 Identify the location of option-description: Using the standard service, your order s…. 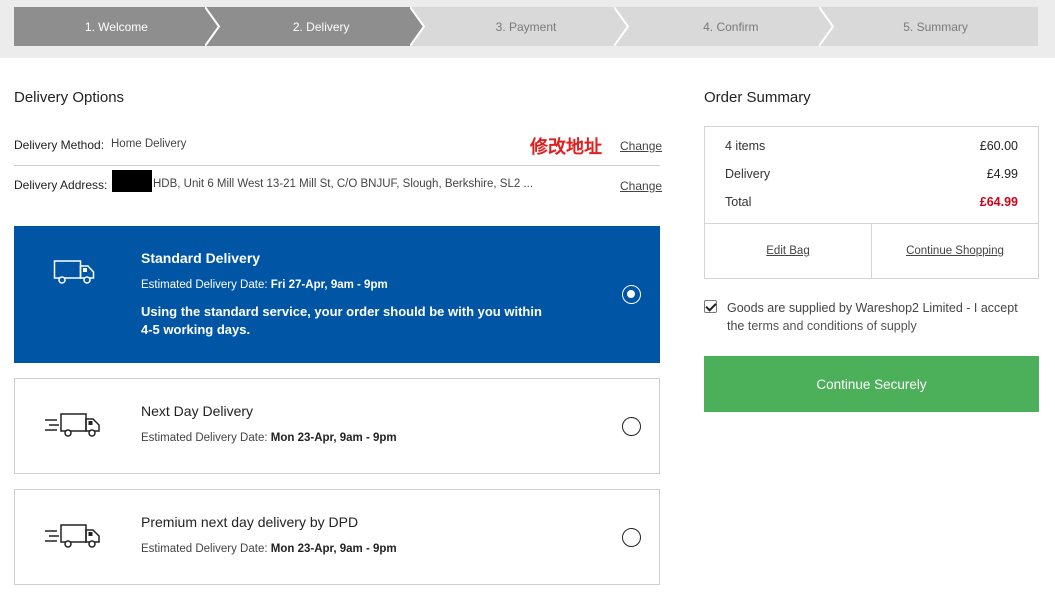
(341, 320).